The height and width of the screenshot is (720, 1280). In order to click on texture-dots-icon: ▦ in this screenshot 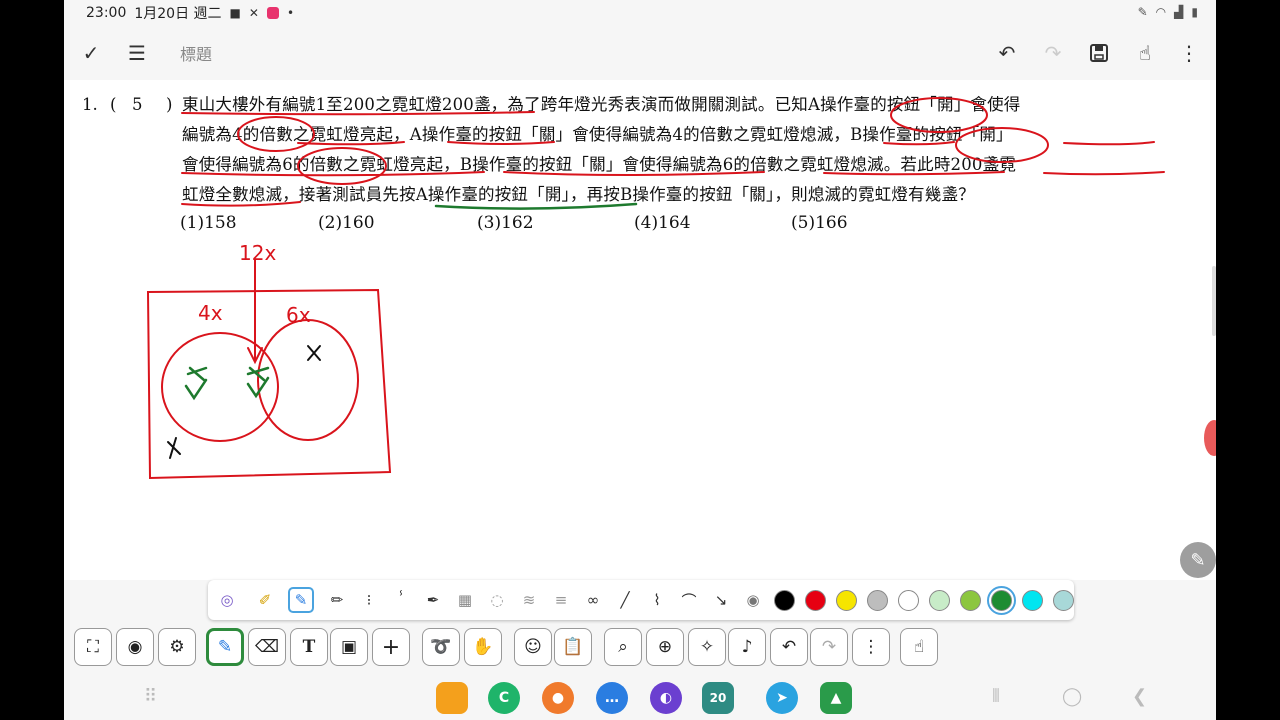, I will do `click(465, 600)`.